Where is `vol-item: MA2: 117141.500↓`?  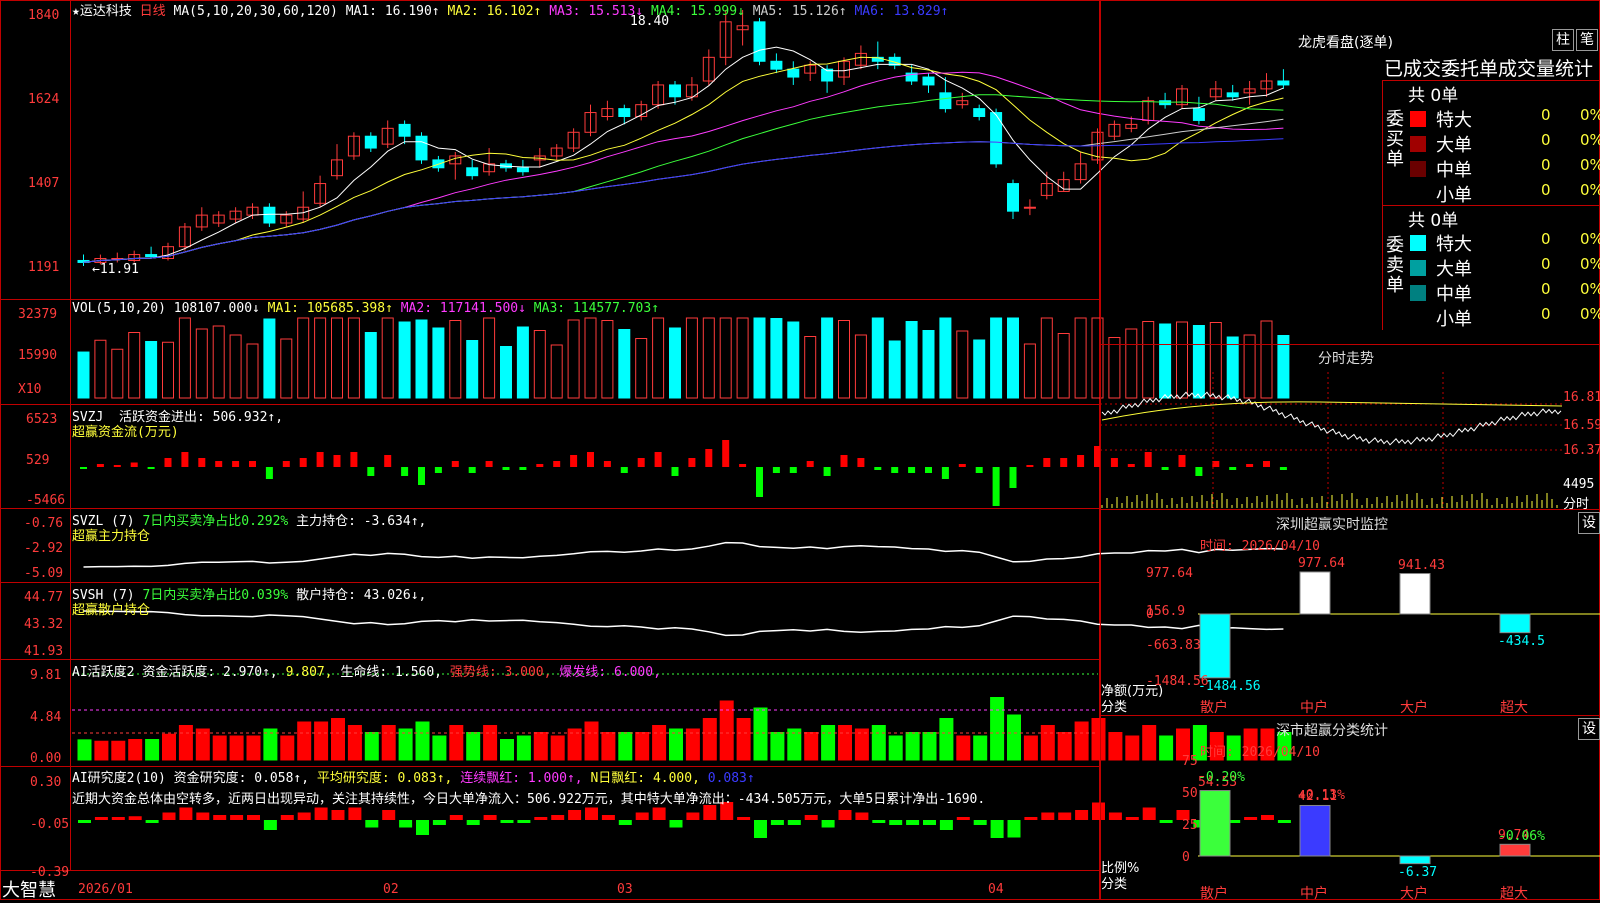
vol-item: MA2: 117141.500↓ is located at coordinates (467, 308).